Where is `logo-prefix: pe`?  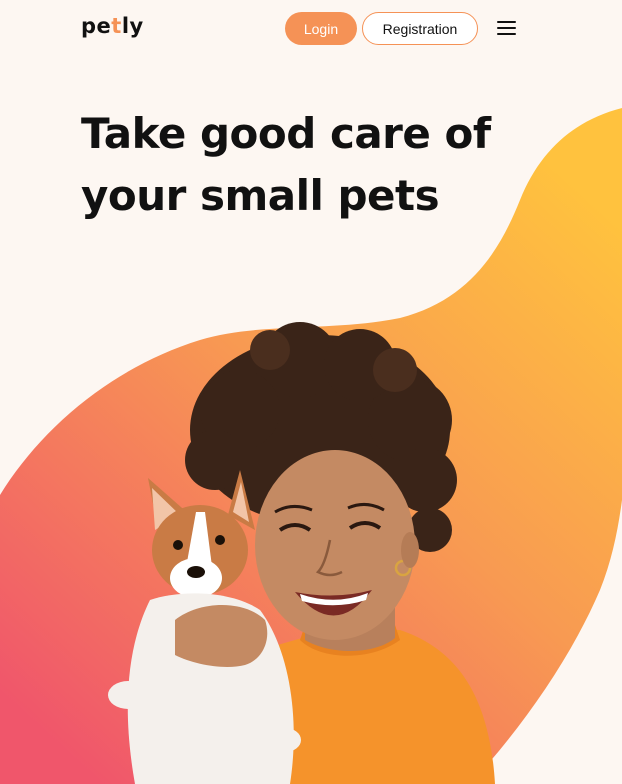
logo-prefix: pe is located at coordinates (96, 26).